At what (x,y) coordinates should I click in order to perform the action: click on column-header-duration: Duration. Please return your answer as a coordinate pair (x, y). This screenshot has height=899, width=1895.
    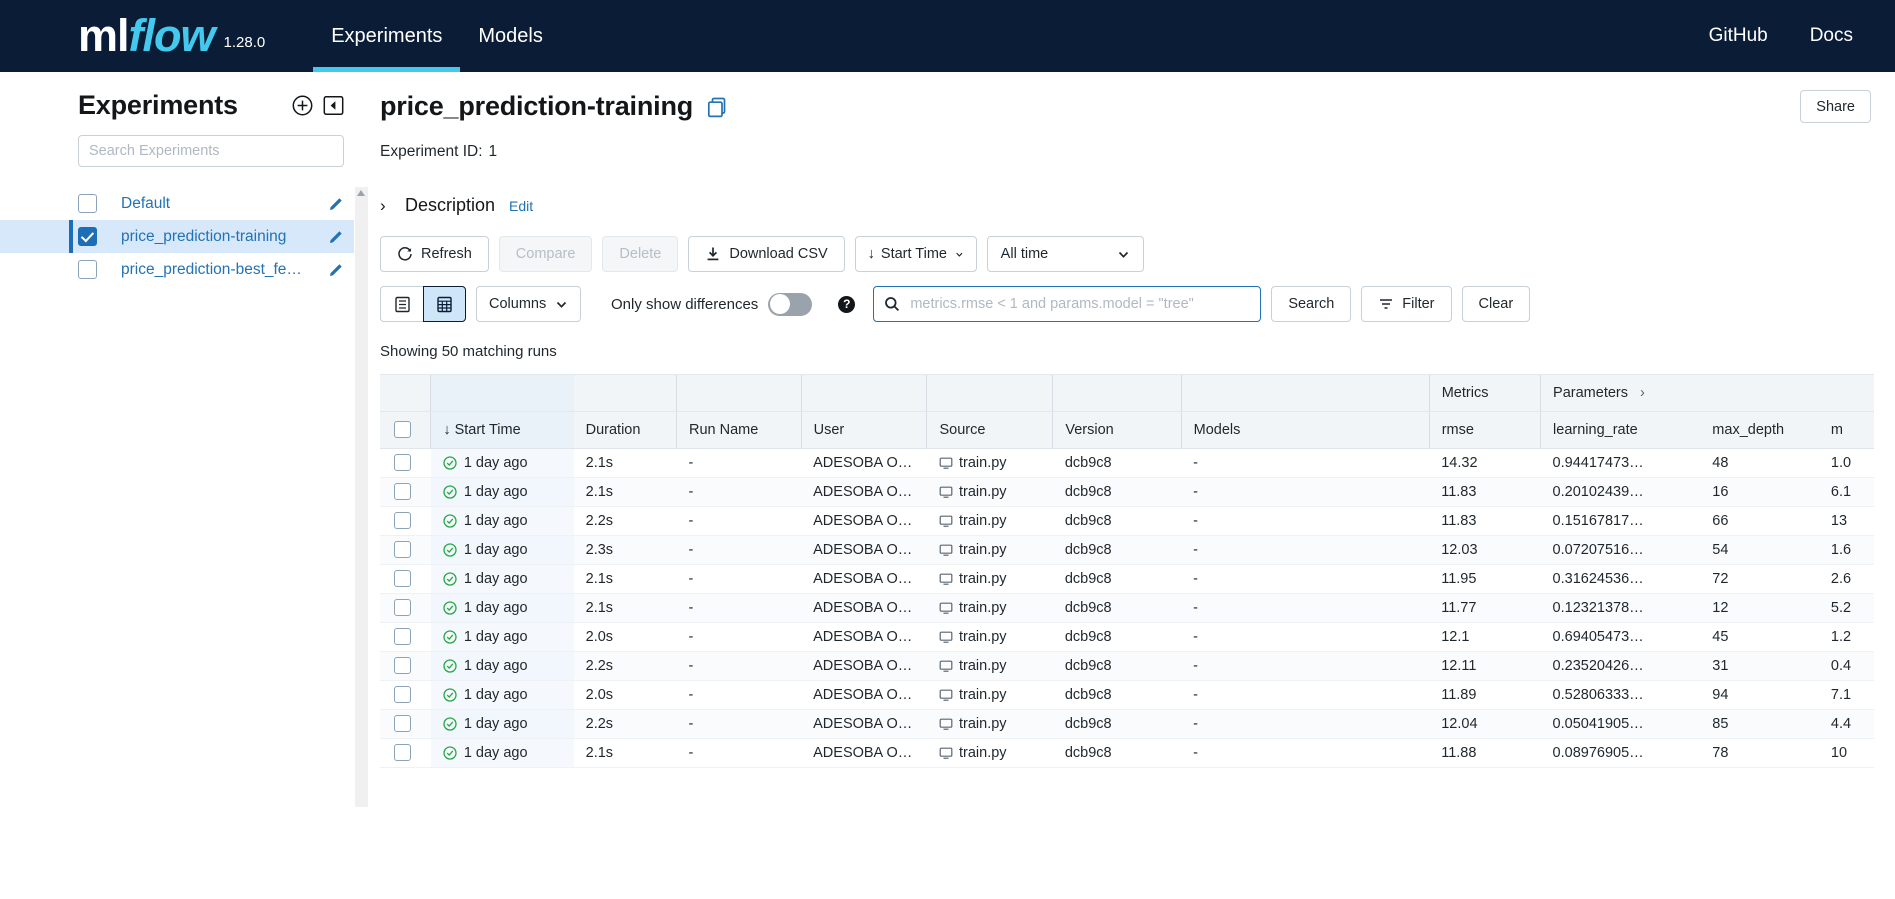
    Looking at the image, I should click on (625, 430).